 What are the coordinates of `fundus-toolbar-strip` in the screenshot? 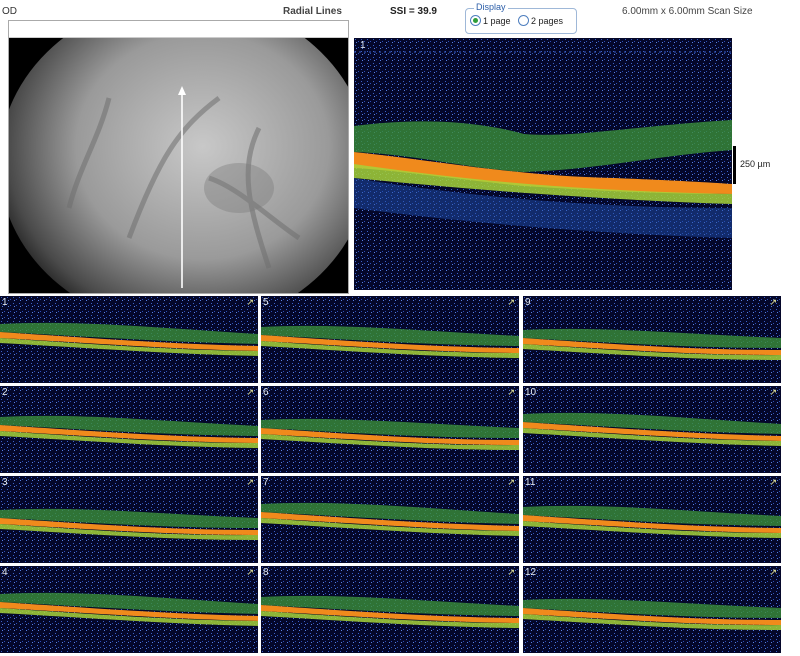 It's located at (178, 29).